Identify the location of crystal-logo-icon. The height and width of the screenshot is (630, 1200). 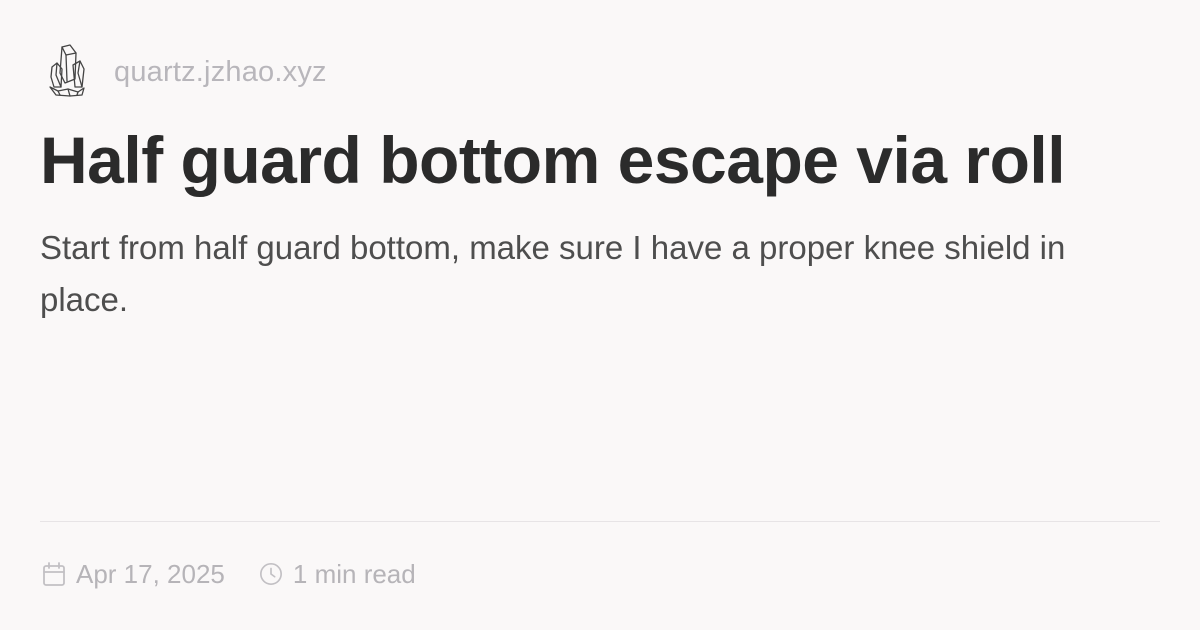
(67, 70).